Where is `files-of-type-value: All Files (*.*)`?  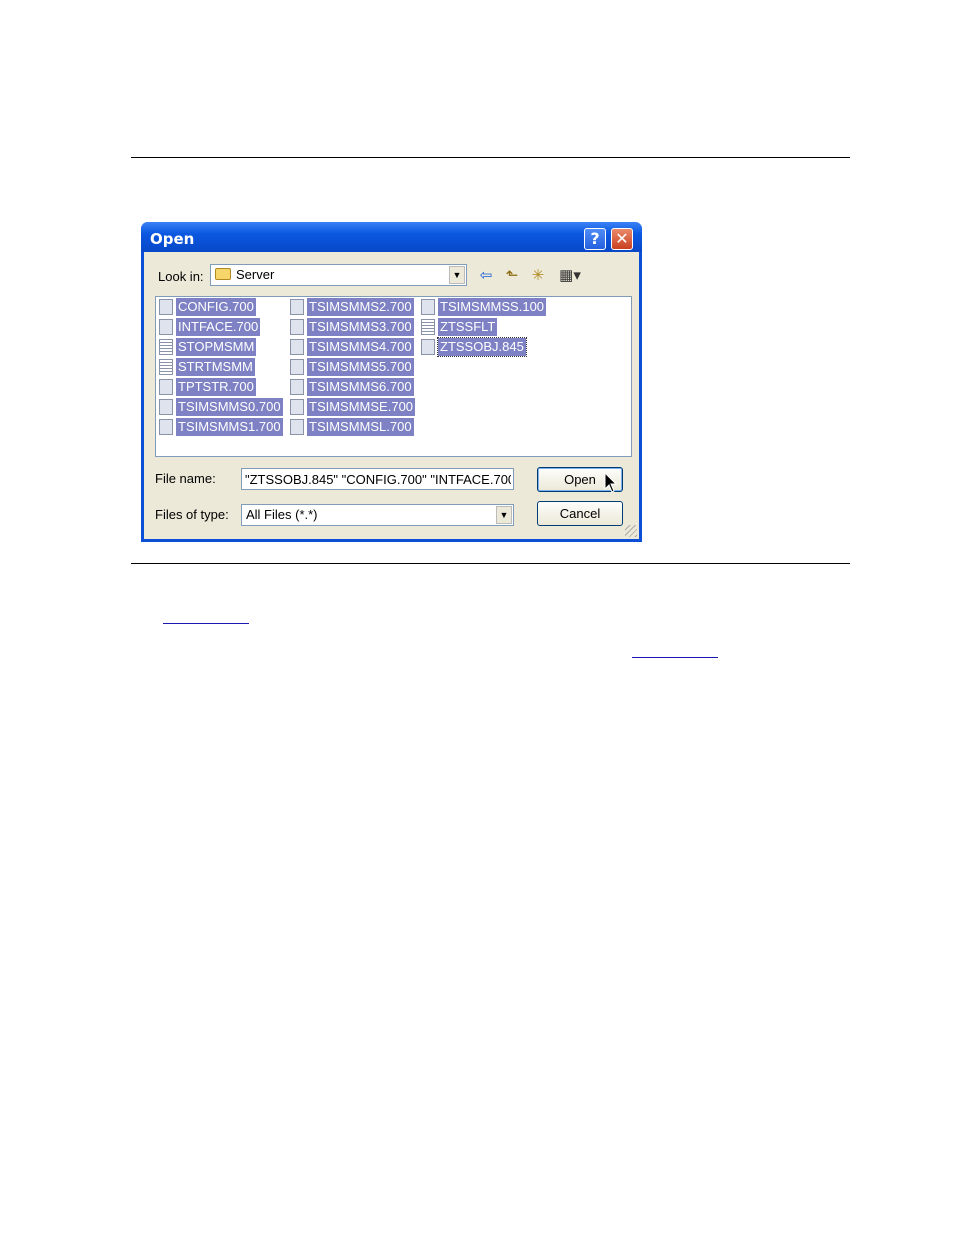 files-of-type-value: All Files (*.*) is located at coordinates (282, 514).